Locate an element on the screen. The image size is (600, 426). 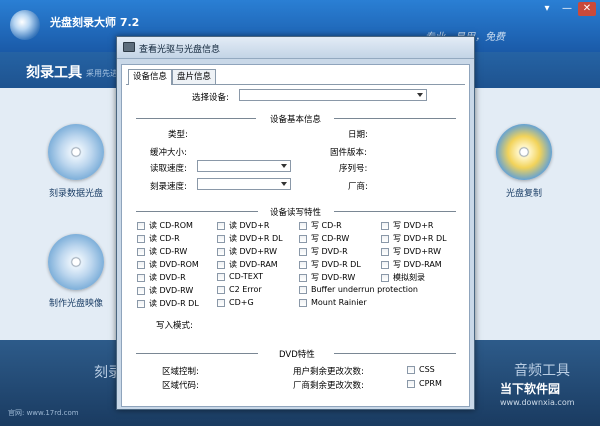
checkbox-write-dvd-r-dl: 写 DVD-R DL is located at coordinates (330, 264).